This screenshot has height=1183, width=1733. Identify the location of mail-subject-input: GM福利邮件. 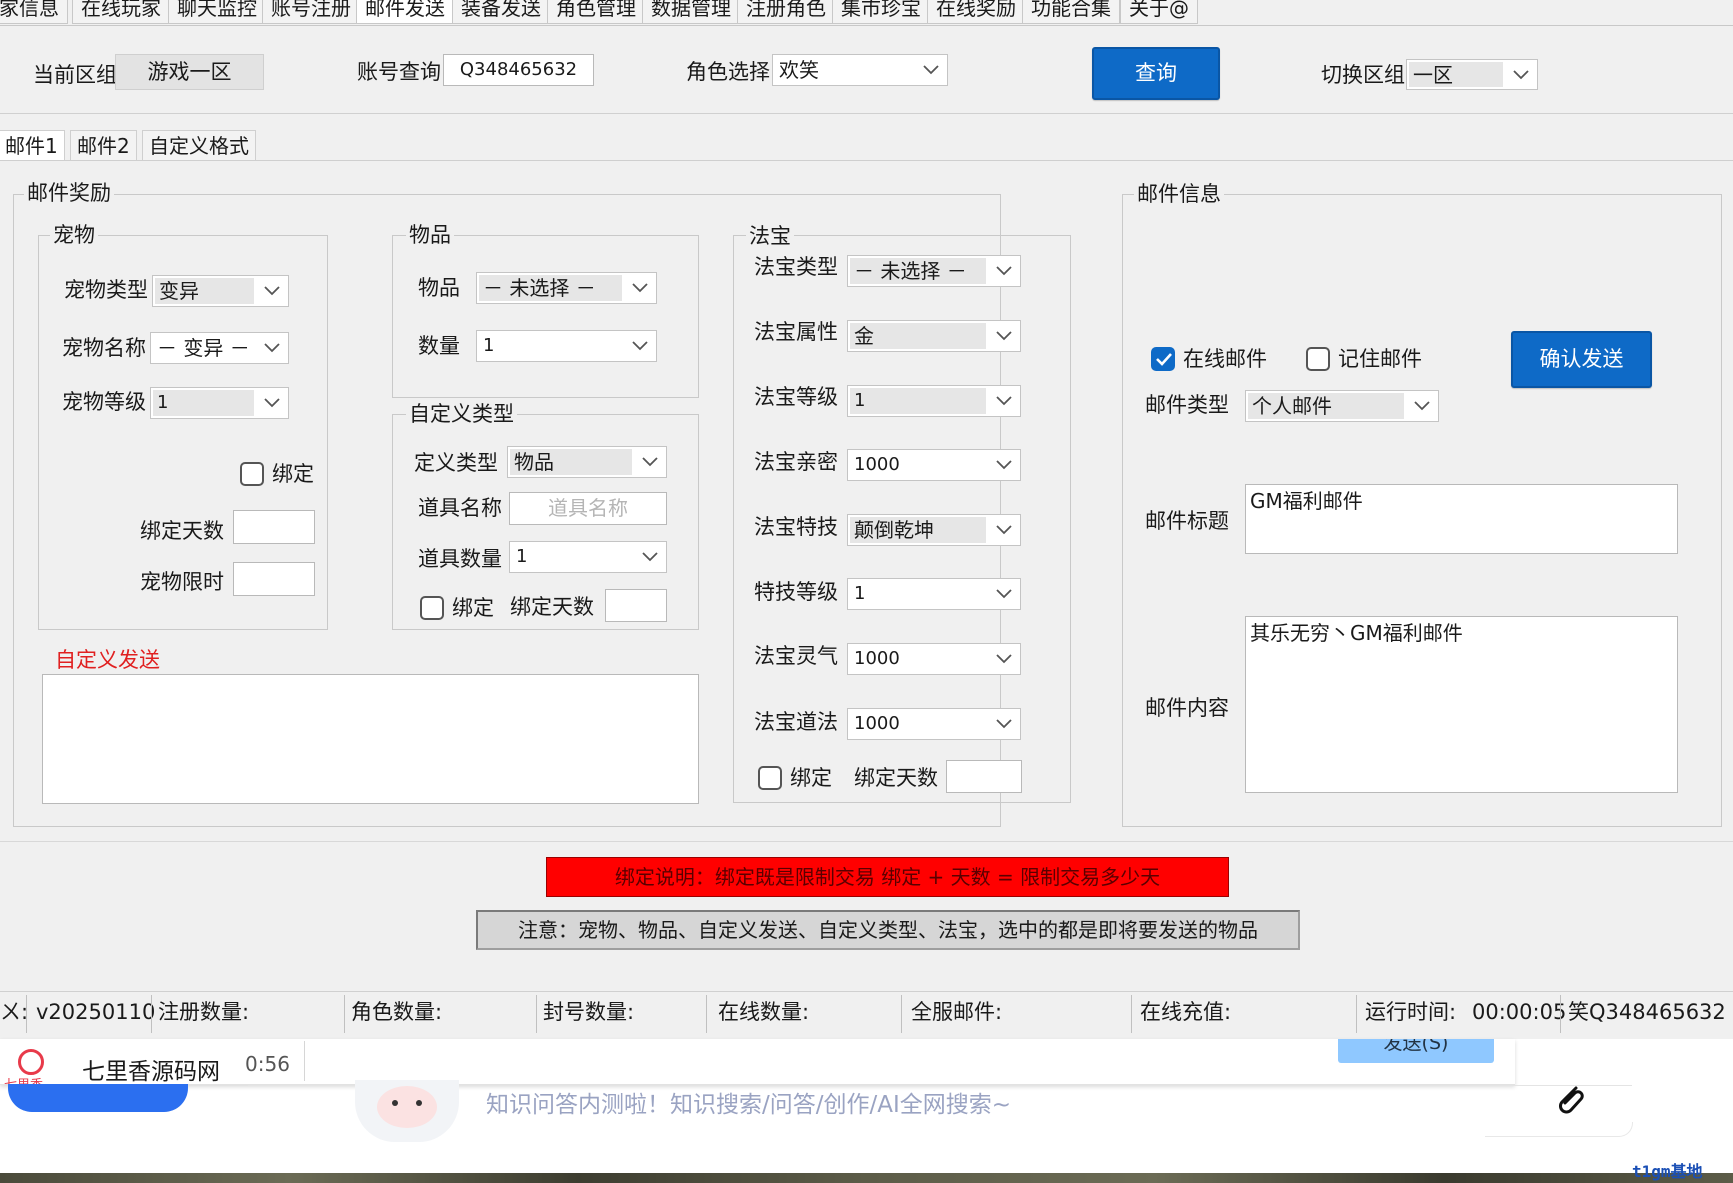
(1461, 519).